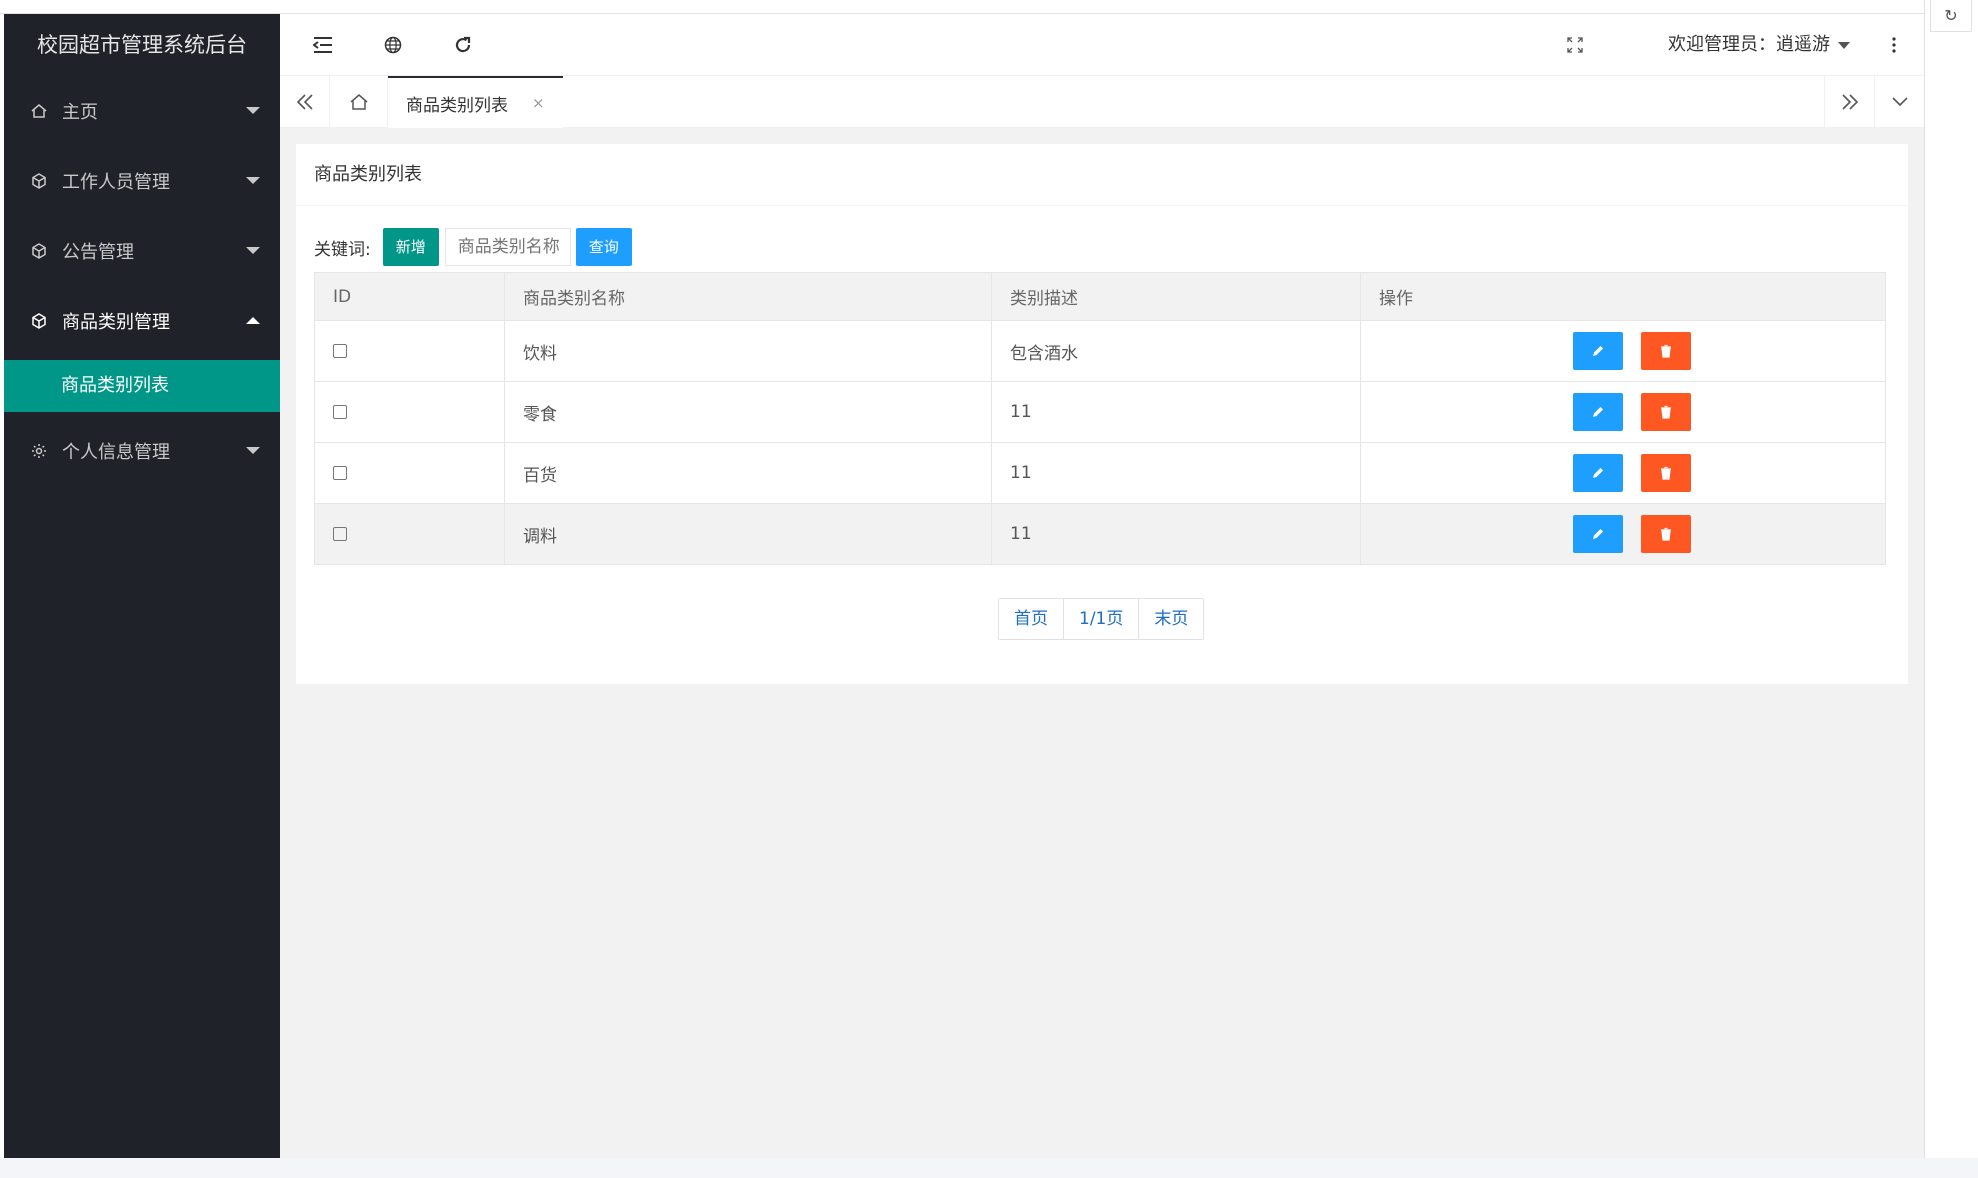 Image resolution: width=1978 pixels, height=1178 pixels. What do you see at coordinates (507, 247) in the screenshot?
I see `search-input` at bounding box center [507, 247].